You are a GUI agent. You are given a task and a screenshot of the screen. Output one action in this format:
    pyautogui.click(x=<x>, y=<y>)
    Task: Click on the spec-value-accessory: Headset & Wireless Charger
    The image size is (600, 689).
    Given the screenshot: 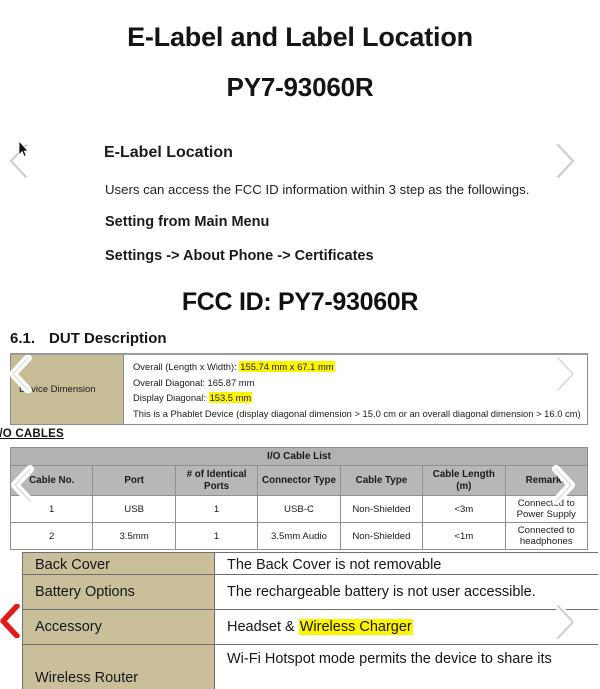 What is the action you would take?
    pyautogui.click(x=406, y=627)
    